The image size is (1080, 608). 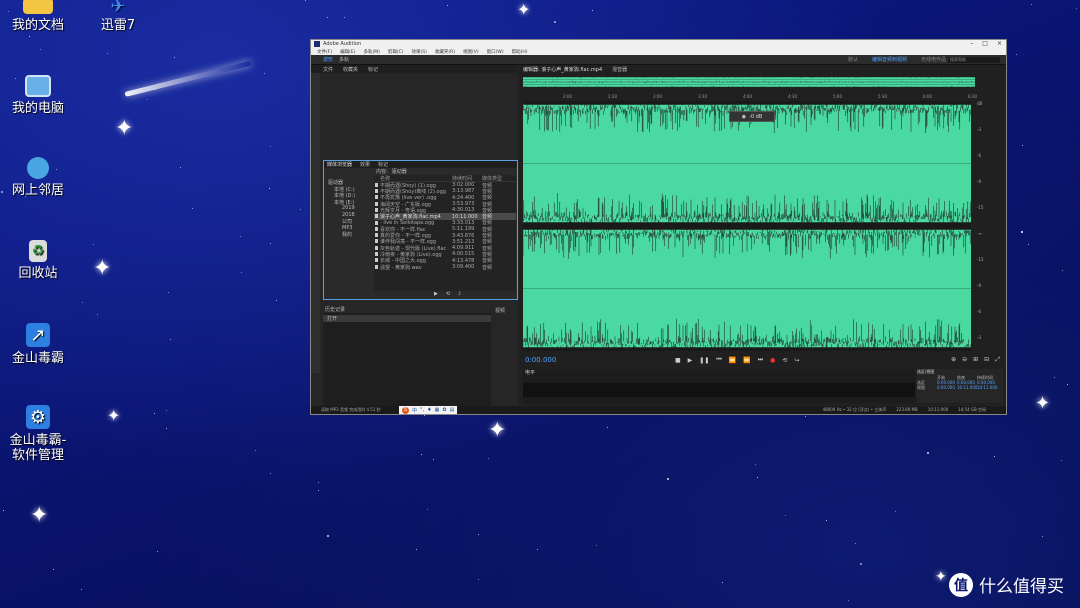 What do you see at coordinates (39, 434) in the screenshot?
I see `desktop-icon-kingsoft-software-manager: ⚙ 金山毒霸- 软件管理` at bounding box center [39, 434].